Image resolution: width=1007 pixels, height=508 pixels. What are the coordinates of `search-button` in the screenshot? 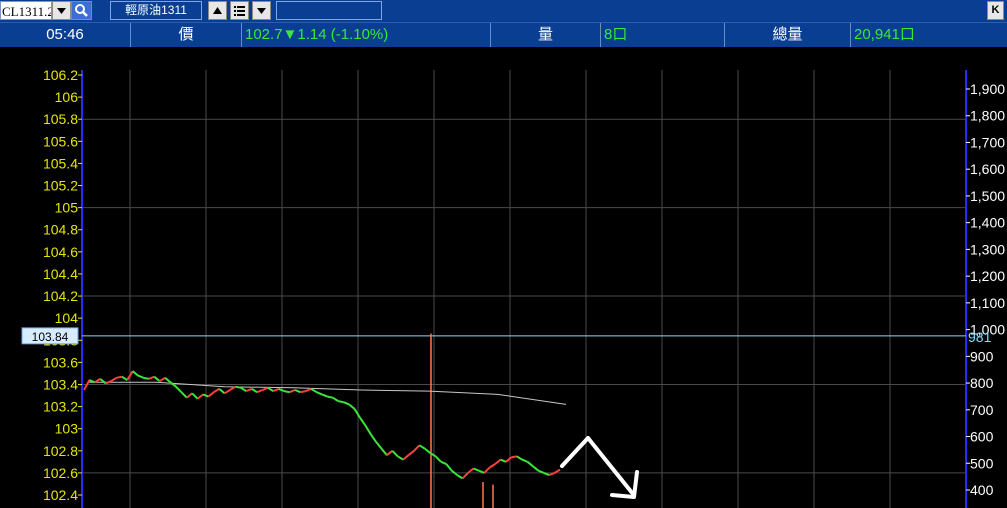 It's located at (81, 10).